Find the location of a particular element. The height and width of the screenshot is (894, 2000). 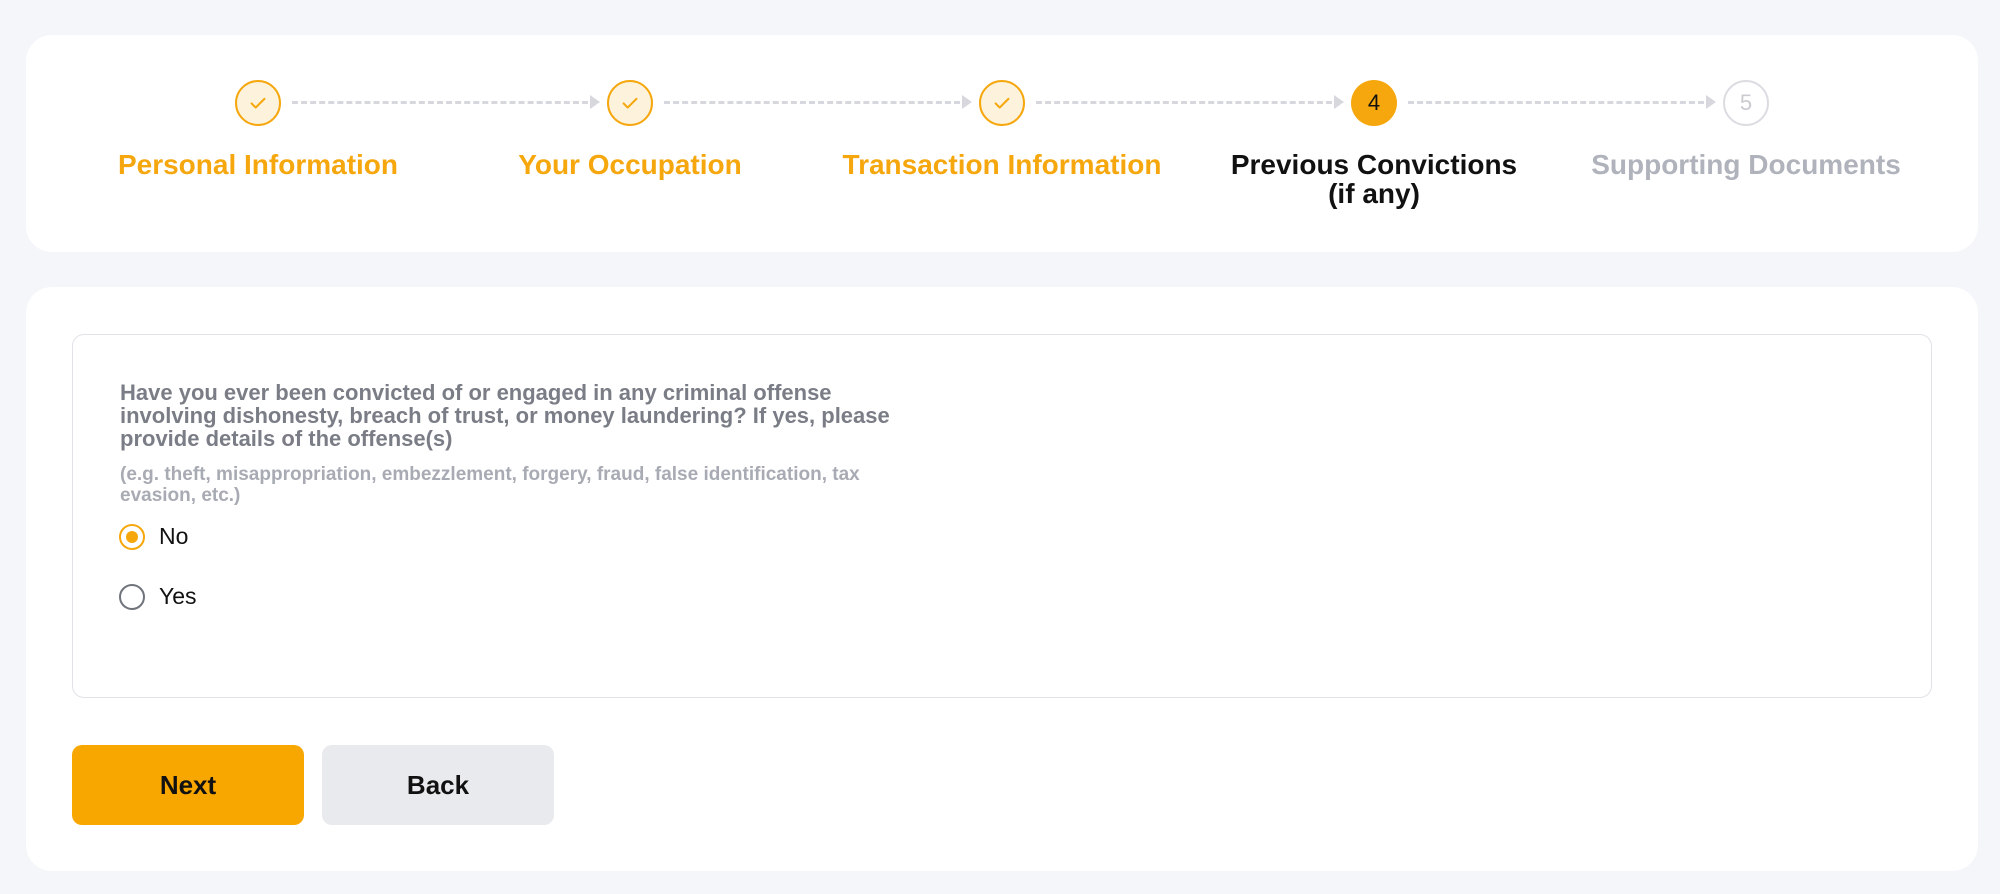

step-4-circle: 4 is located at coordinates (1374, 103).